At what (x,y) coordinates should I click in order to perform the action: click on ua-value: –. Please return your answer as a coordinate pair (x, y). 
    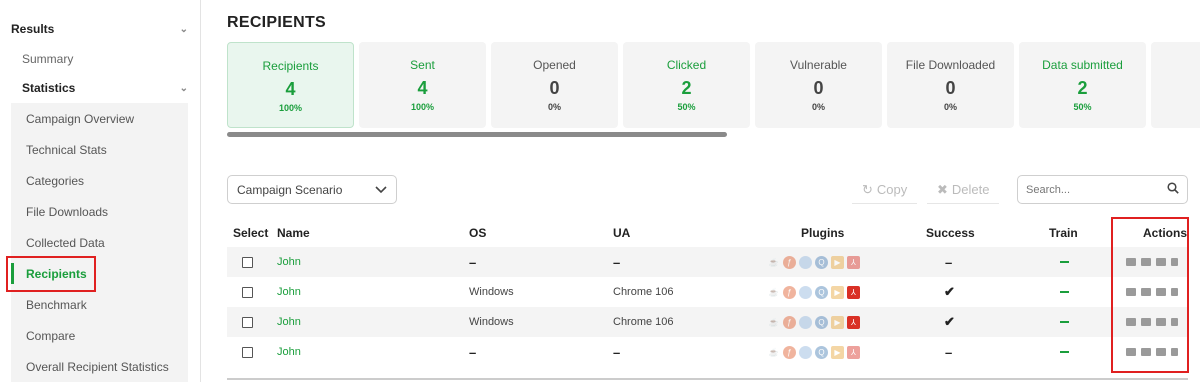
    Looking at the image, I should click on (617, 352).